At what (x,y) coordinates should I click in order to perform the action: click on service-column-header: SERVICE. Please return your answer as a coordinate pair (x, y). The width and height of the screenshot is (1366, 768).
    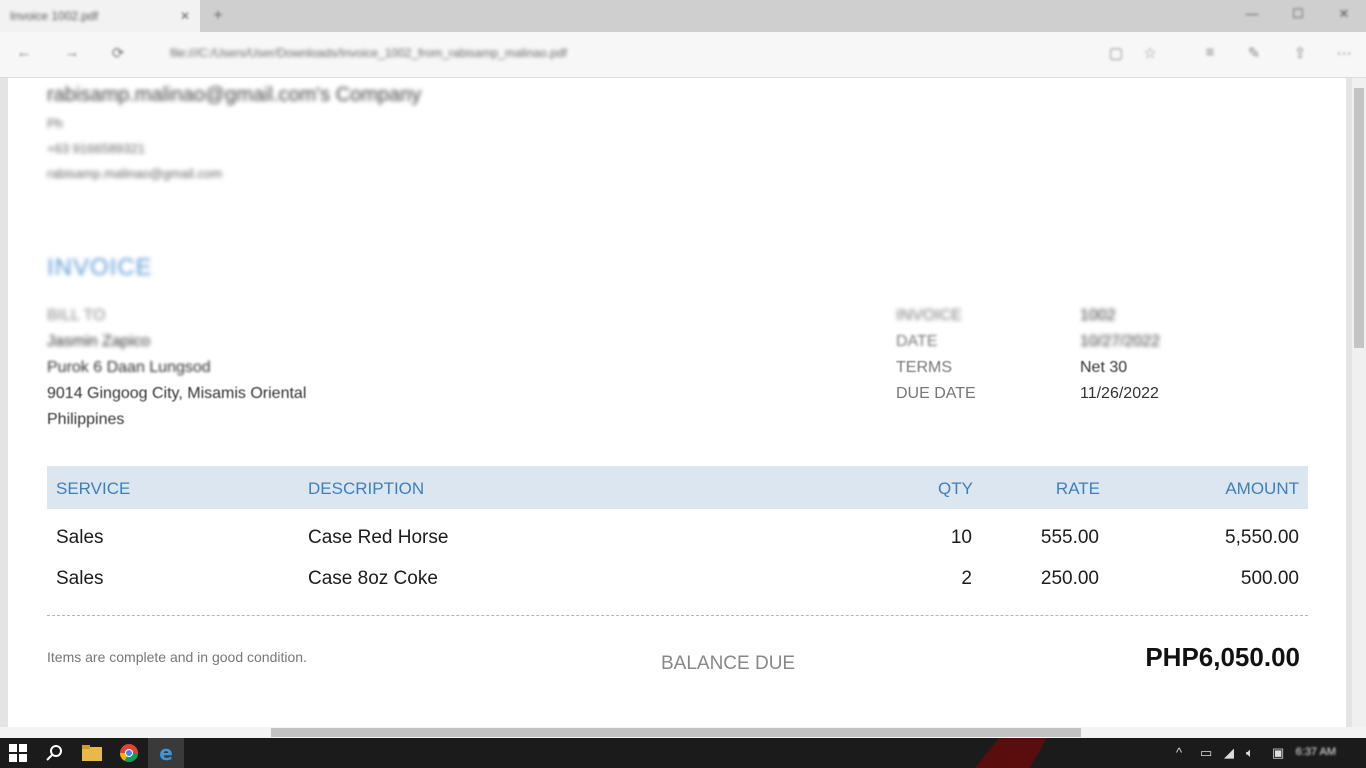
    Looking at the image, I should click on (93, 488).